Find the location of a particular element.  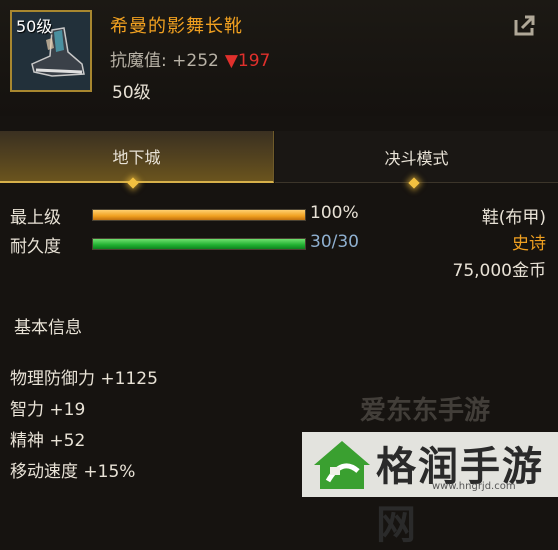

mode-tabs: 地下城 决斗模式 is located at coordinates (279, 157).